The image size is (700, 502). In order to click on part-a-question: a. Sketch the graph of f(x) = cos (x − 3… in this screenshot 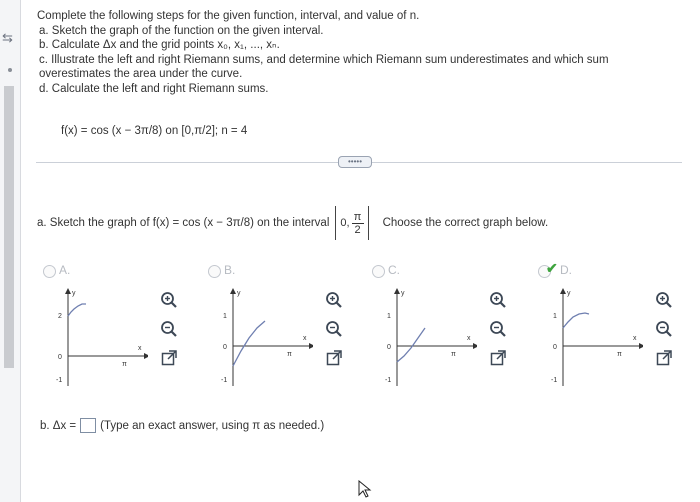, I will do `click(292, 223)`.